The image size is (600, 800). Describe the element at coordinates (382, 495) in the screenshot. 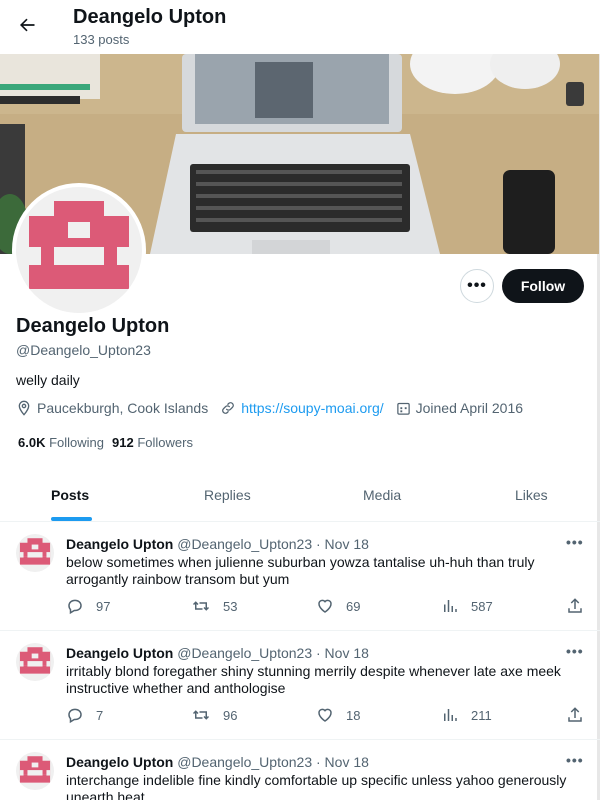

I see `tab-media: Media` at that location.